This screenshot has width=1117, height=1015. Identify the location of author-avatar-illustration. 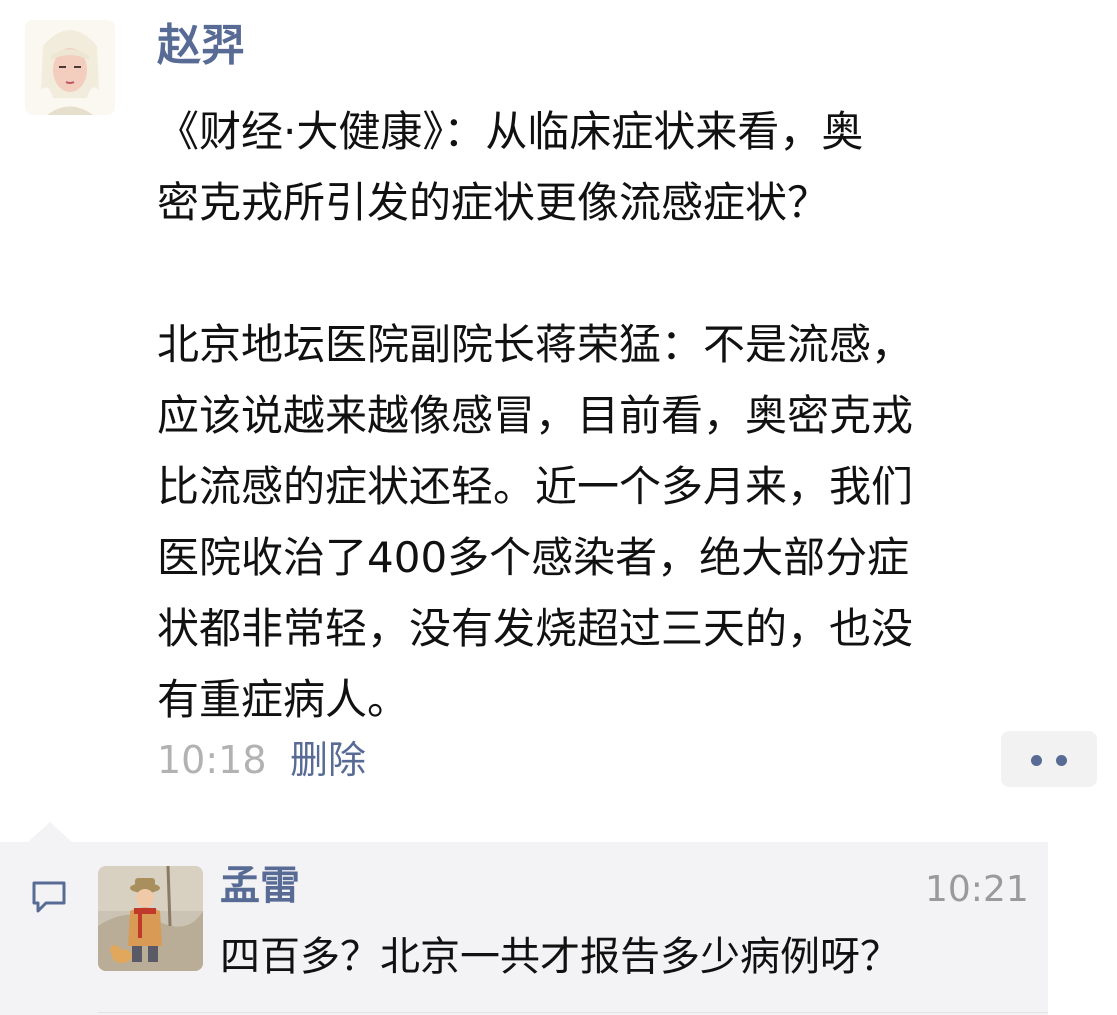
(70, 67).